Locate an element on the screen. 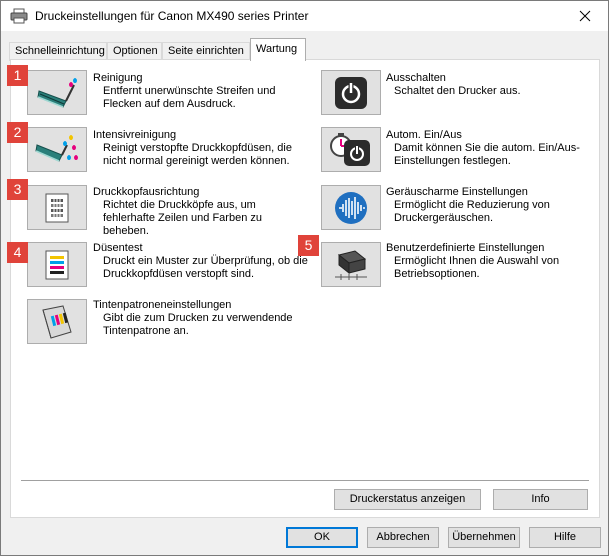 Image resolution: width=609 pixels, height=556 pixels. power-off-description: Schaltet den Drucker aus. is located at coordinates (457, 91).